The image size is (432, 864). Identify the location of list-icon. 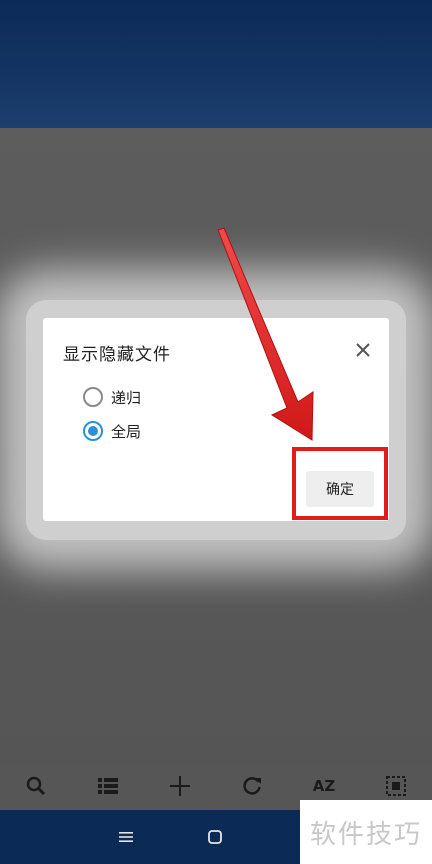
(108, 786).